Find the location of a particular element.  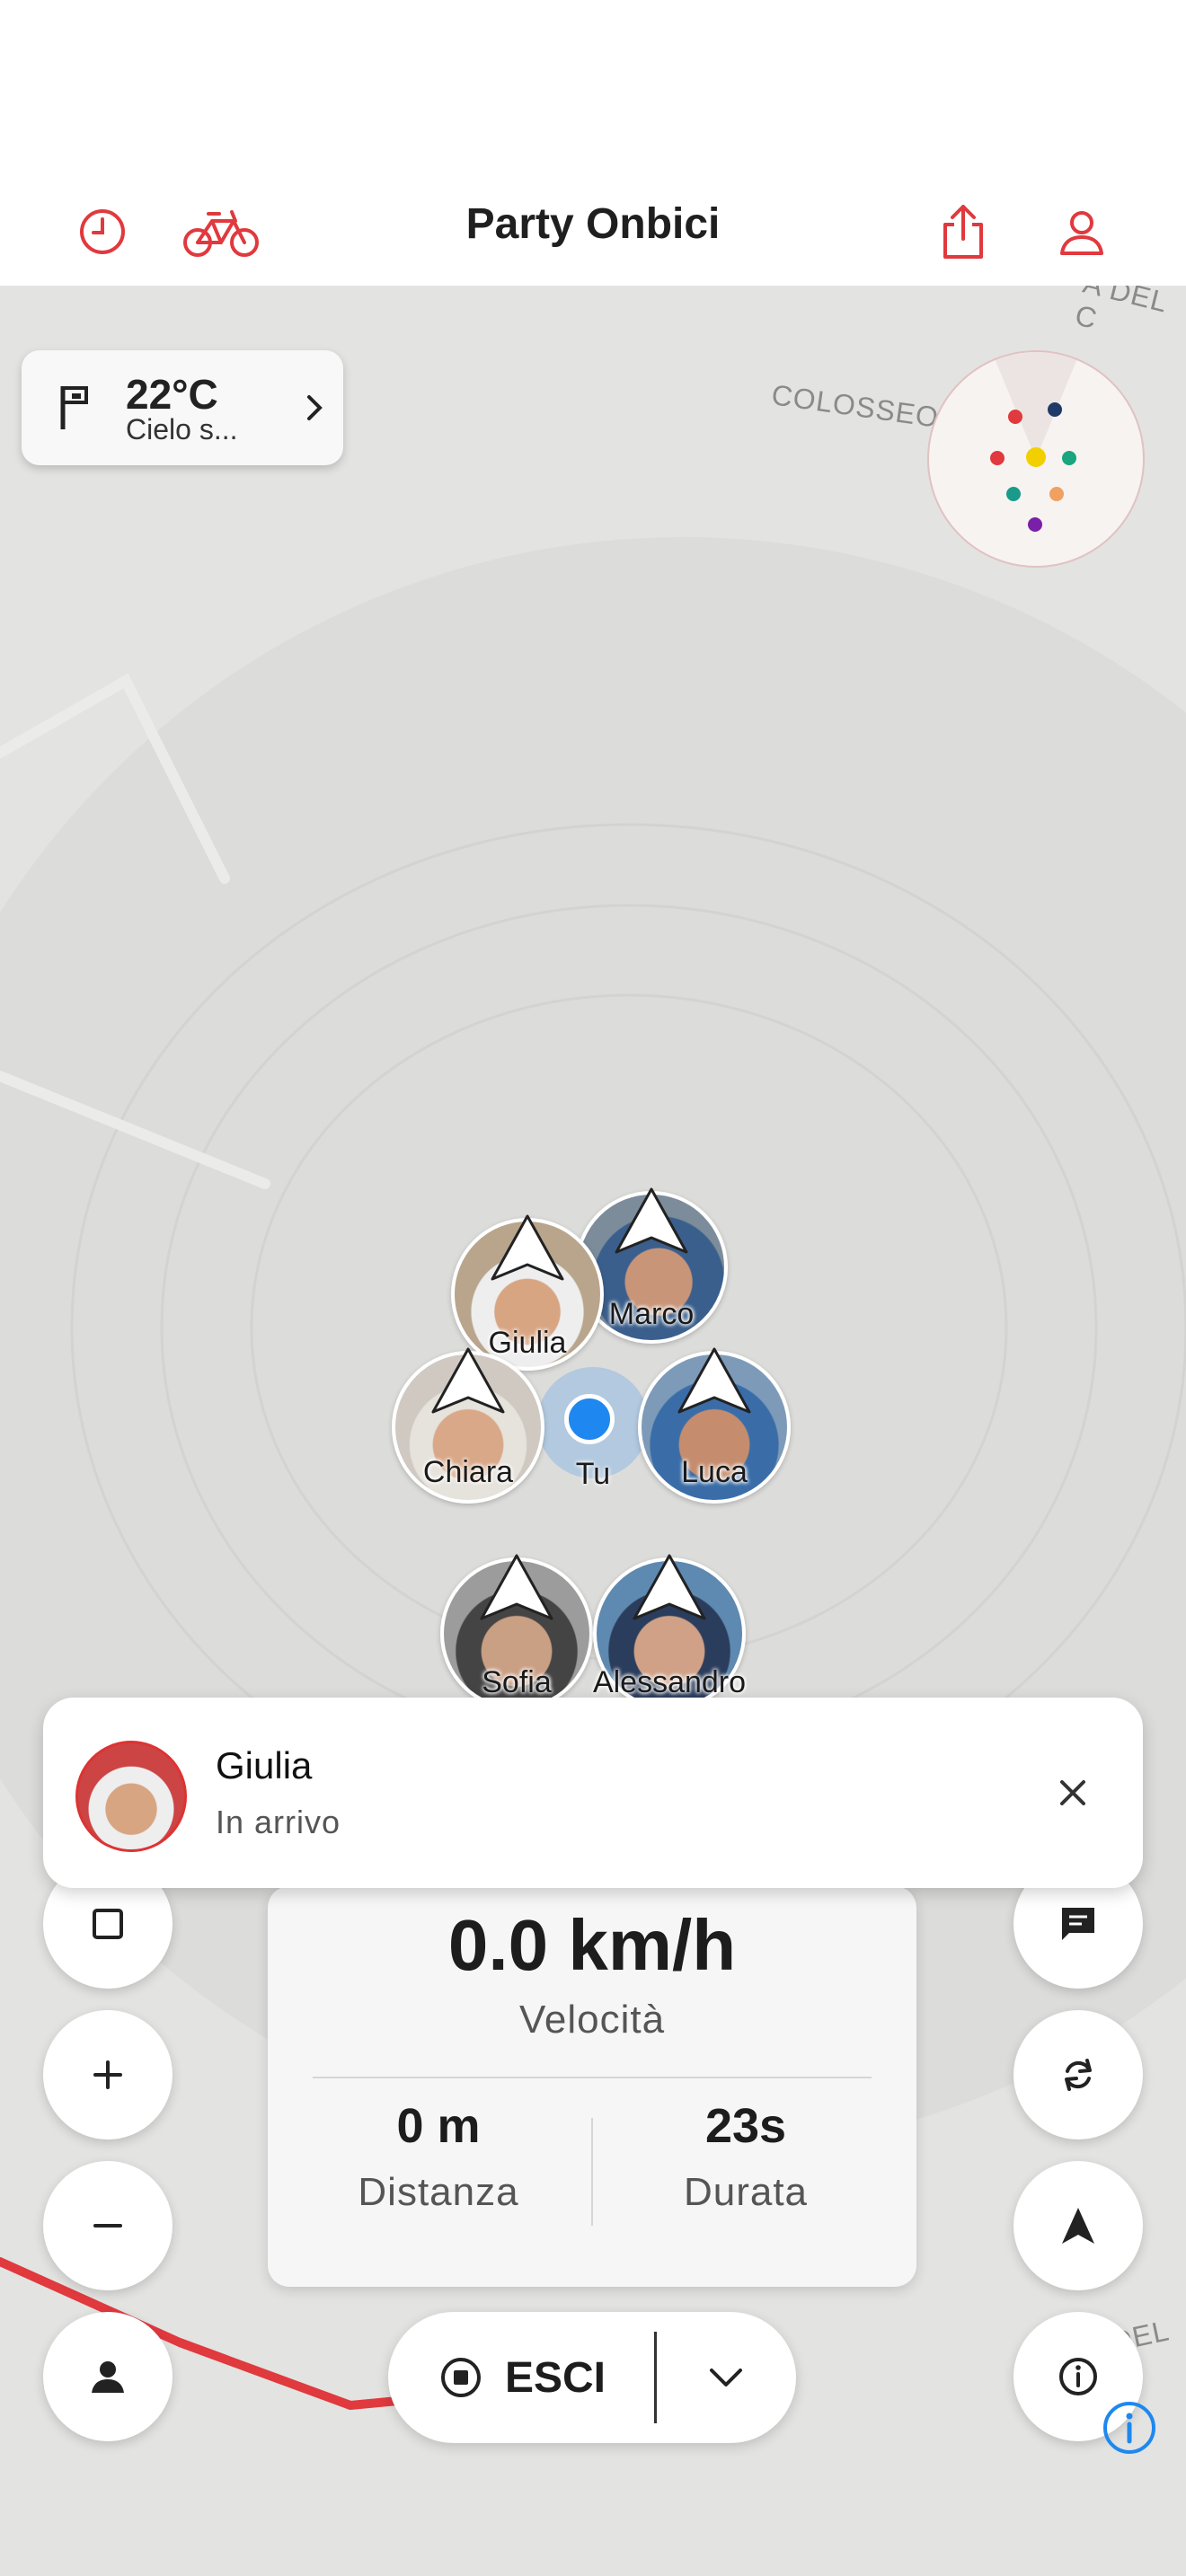

notification-status: In arrivo is located at coordinates (278, 1822).